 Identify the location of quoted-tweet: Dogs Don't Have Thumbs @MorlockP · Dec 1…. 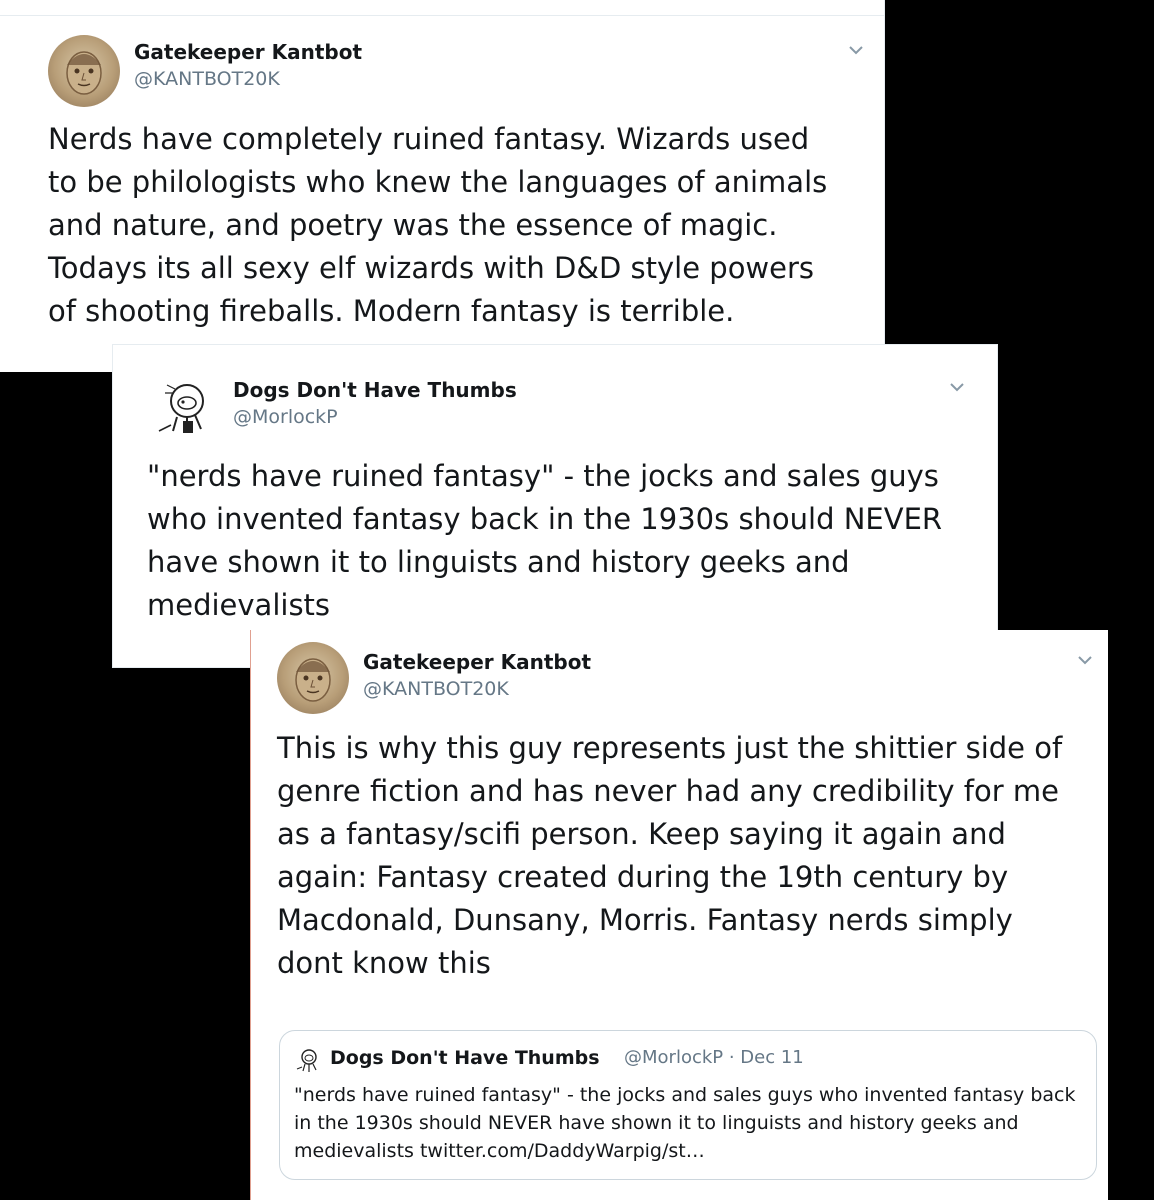
(688, 1105).